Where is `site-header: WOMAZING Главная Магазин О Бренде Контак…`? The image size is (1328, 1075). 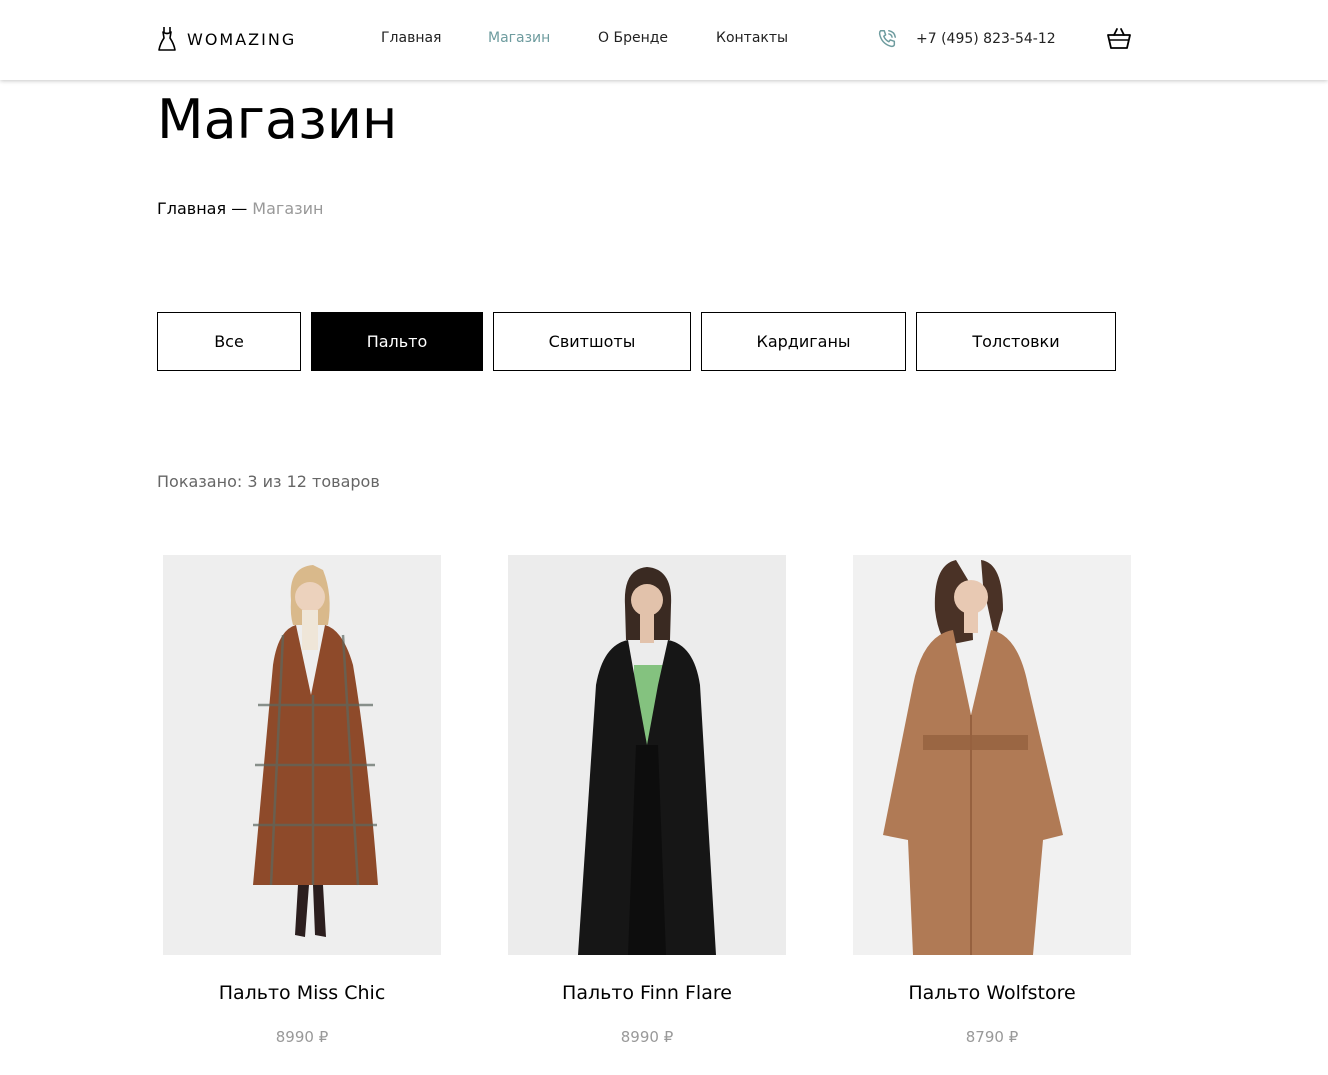 site-header: WOMAZING Главная Магазин О Бренде Контак… is located at coordinates (664, 40).